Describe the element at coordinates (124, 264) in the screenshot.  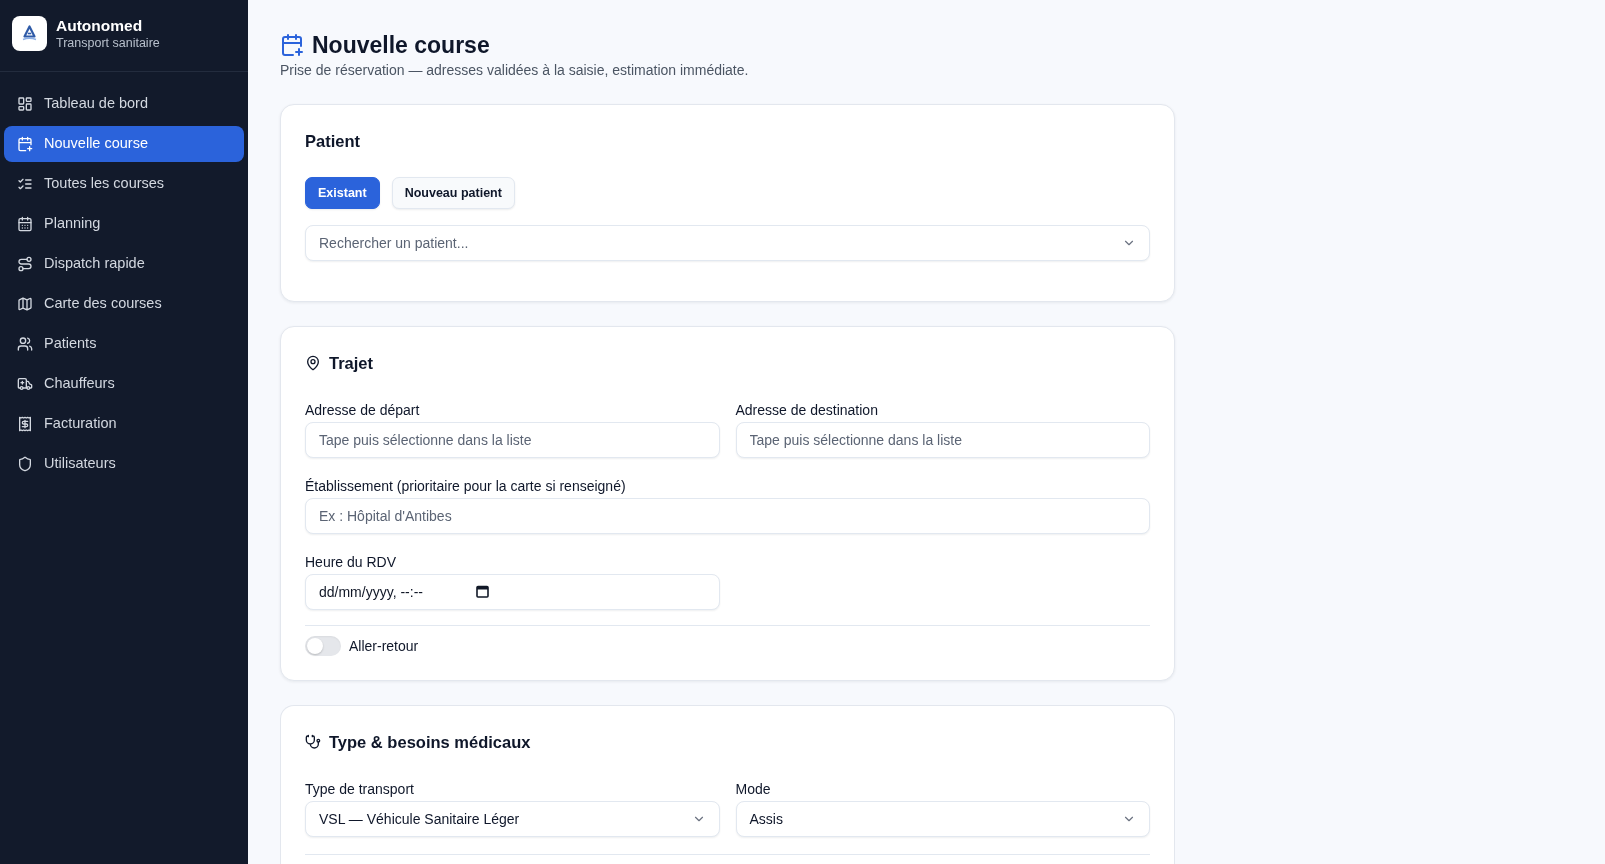
I see `sidebar-item: Dispatch rapide` at that location.